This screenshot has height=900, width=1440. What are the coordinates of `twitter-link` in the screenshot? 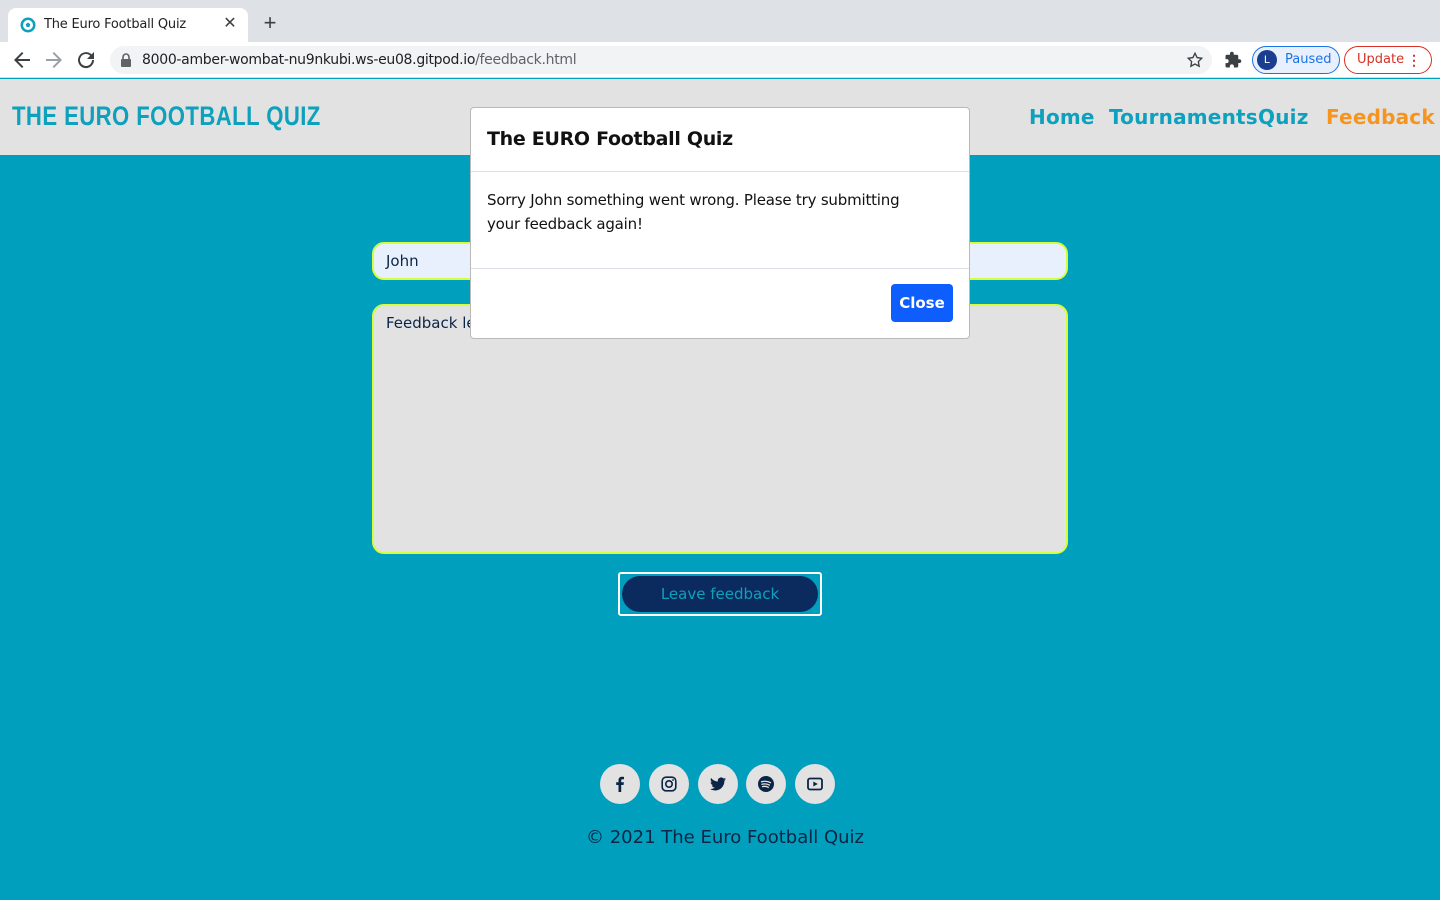 It's located at (718, 784).